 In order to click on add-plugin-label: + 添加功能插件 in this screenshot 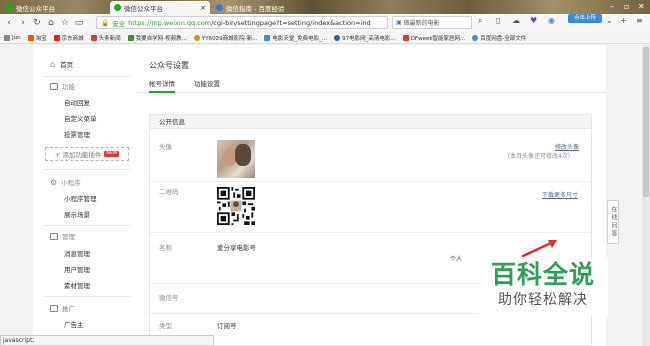, I will do `click(78, 155)`.